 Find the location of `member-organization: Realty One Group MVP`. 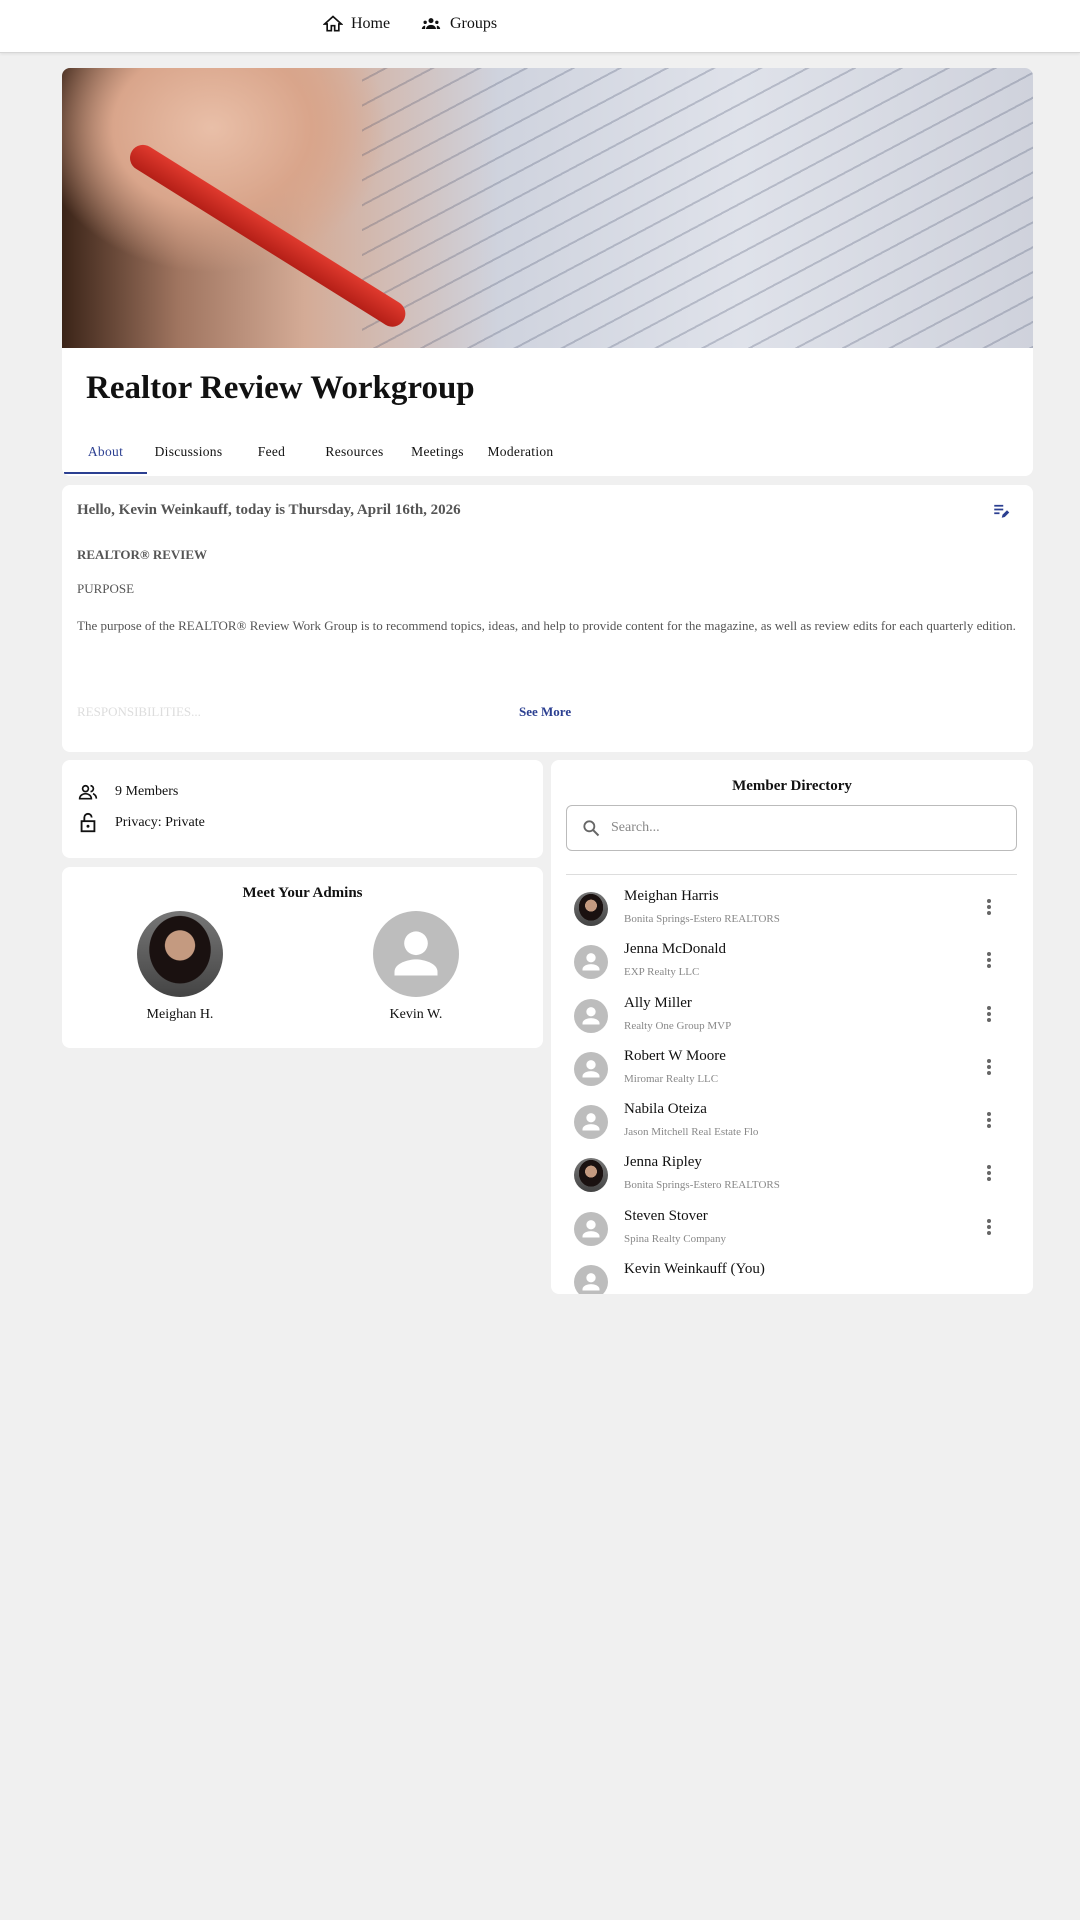

member-organization: Realty One Group MVP is located at coordinates (678, 1025).